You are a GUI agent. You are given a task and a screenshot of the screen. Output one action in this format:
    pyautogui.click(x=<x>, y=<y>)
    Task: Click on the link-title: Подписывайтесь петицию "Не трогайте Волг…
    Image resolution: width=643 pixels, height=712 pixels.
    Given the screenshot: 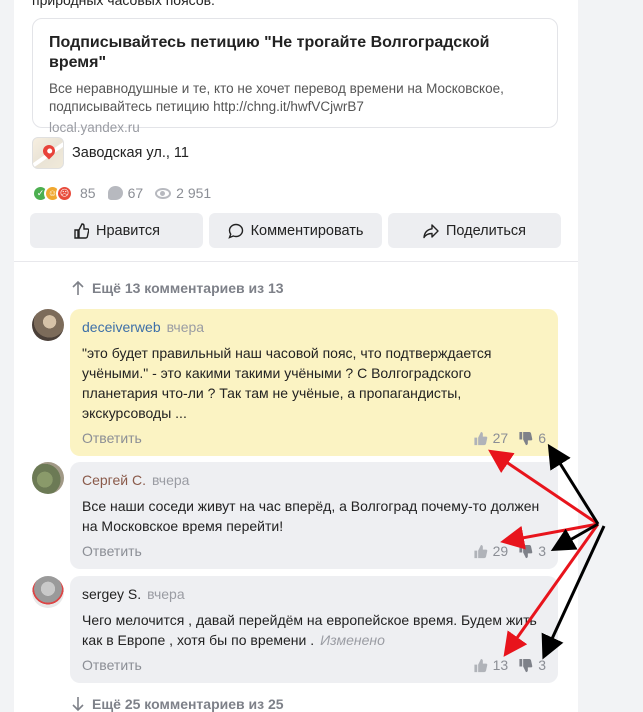 What is the action you would take?
    pyautogui.click(x=295, y=53)
    